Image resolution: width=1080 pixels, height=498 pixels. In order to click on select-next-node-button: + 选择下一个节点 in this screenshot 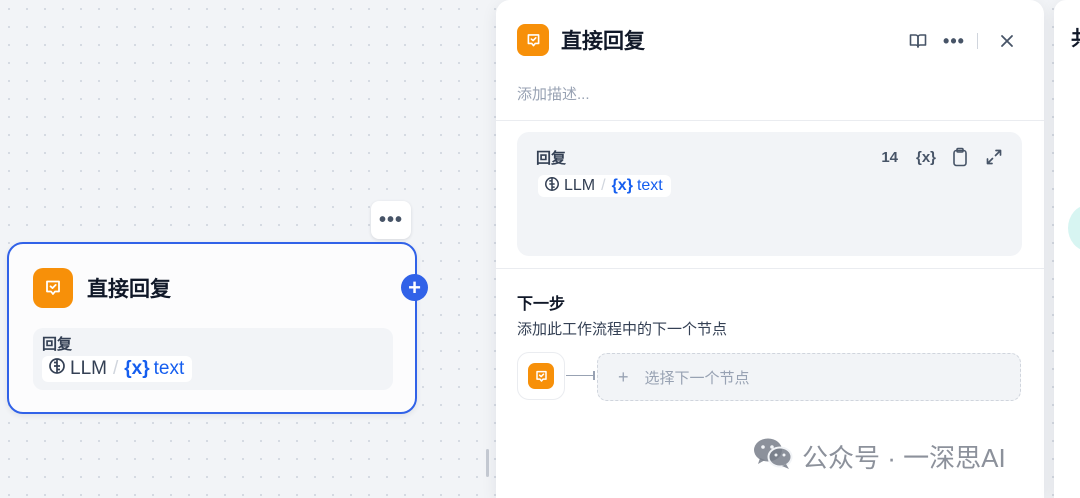, I will do `click(809, 377)`.